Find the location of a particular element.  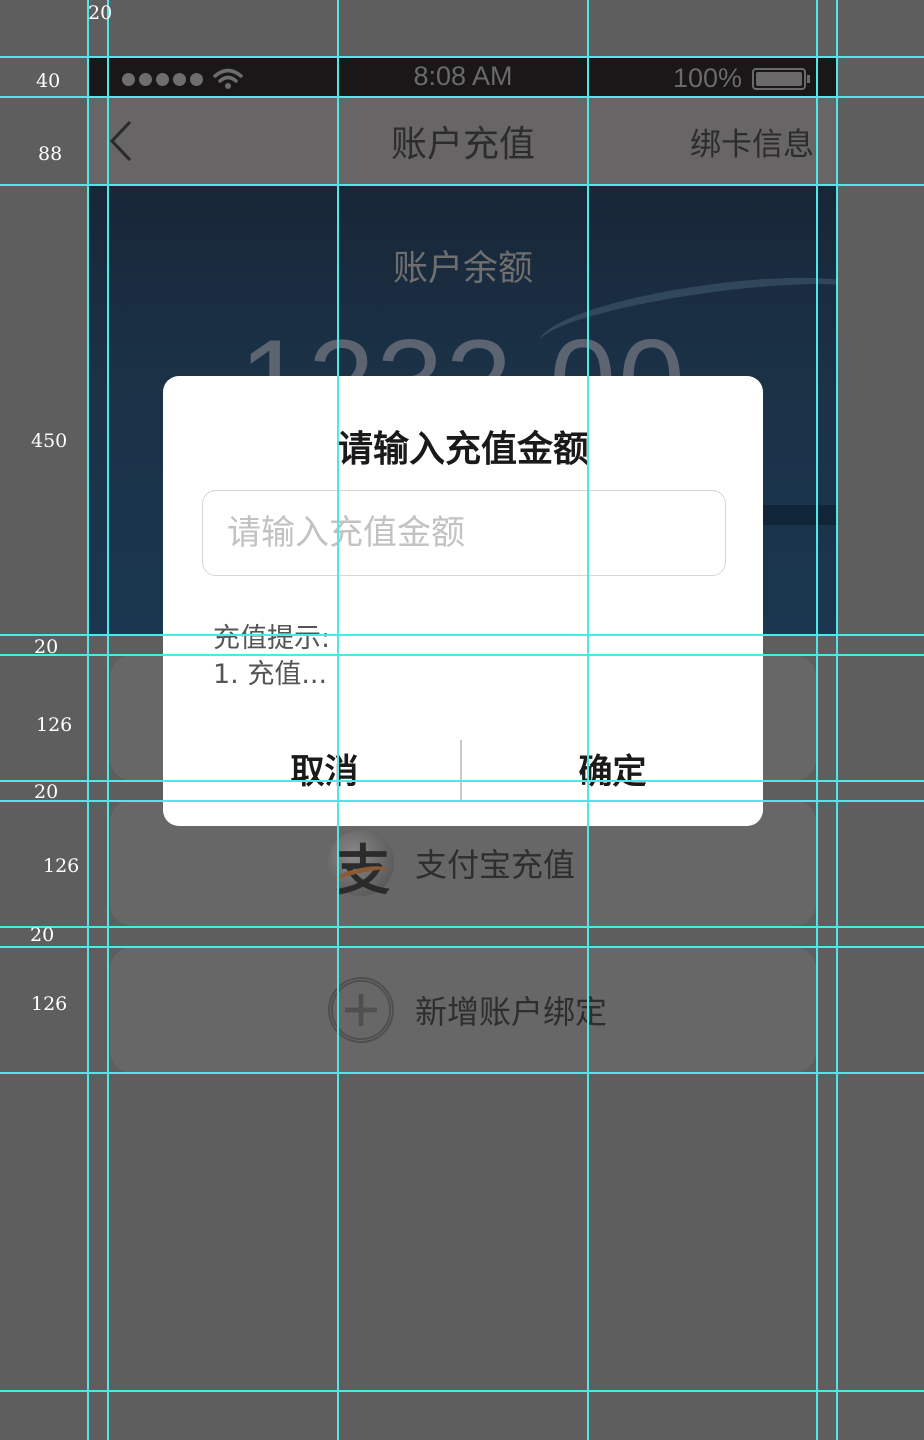

balance-label: 账户余额 is located at coordinates (462, 269).